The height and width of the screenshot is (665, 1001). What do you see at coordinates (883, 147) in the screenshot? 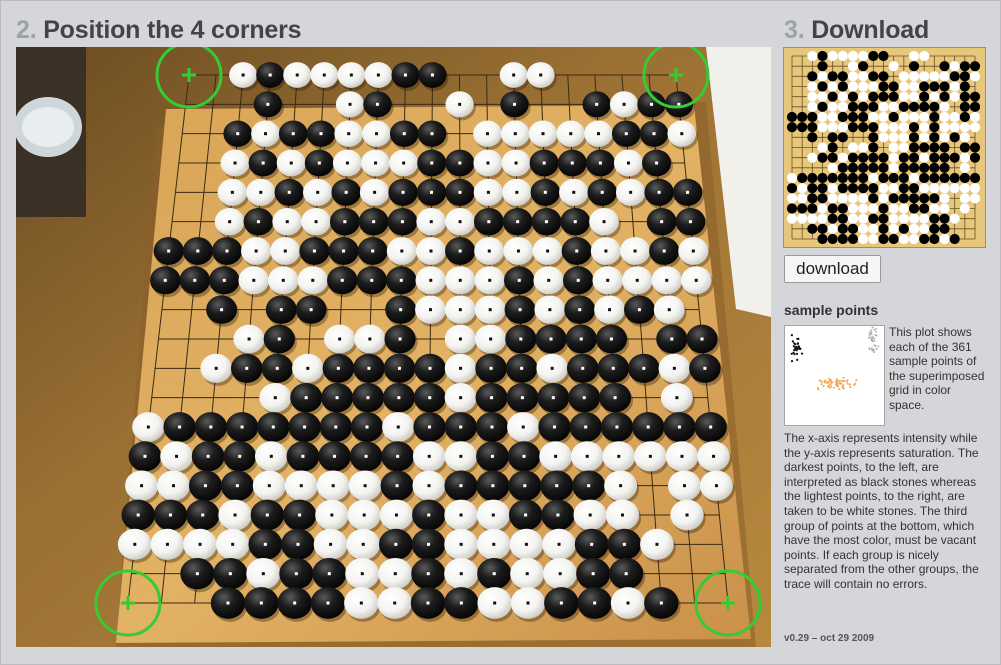
I see `preview-canvas` at bounding box center [883, 147].